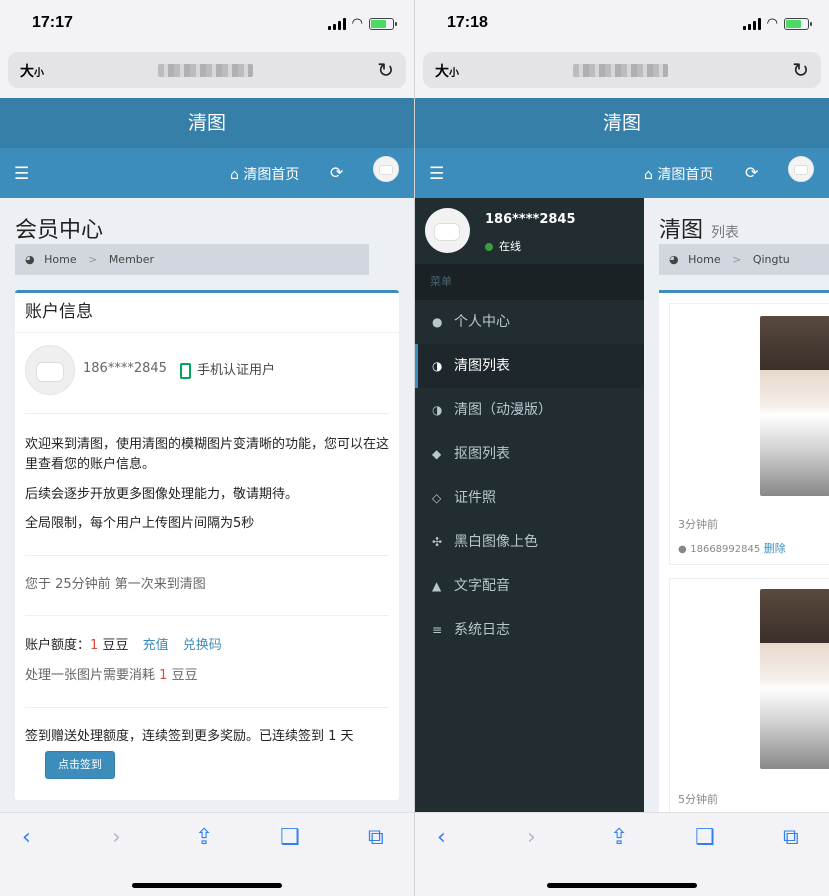  Describe the element at coordinates (52, 22) in the screenshot. I see `status-time: 17:17` at that location.